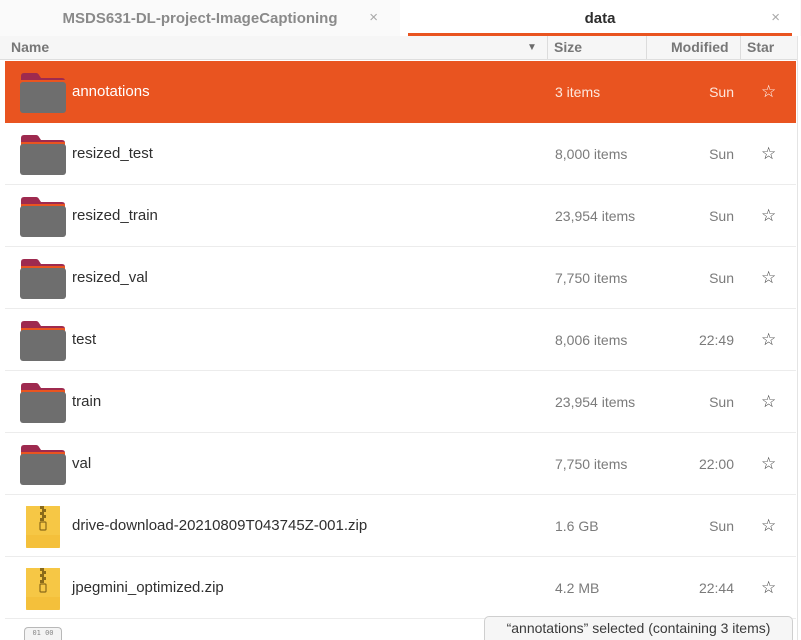 This screenshot has height=640, width=801. What do you see at coordinates (400, 464) in the screenshot?
I see `file-row: val 7,750 items 22:00 ☆` at bounding box center [400, 464].